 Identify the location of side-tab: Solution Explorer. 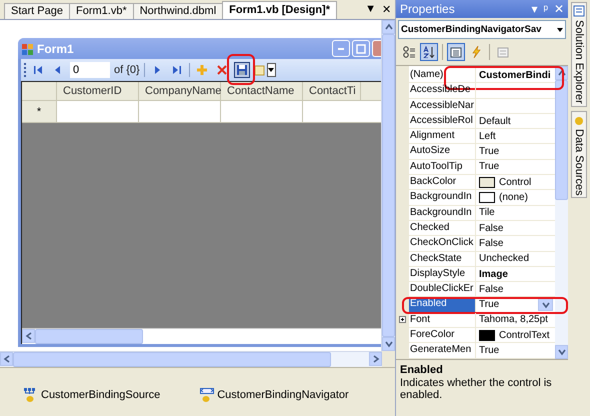
(579, 54).